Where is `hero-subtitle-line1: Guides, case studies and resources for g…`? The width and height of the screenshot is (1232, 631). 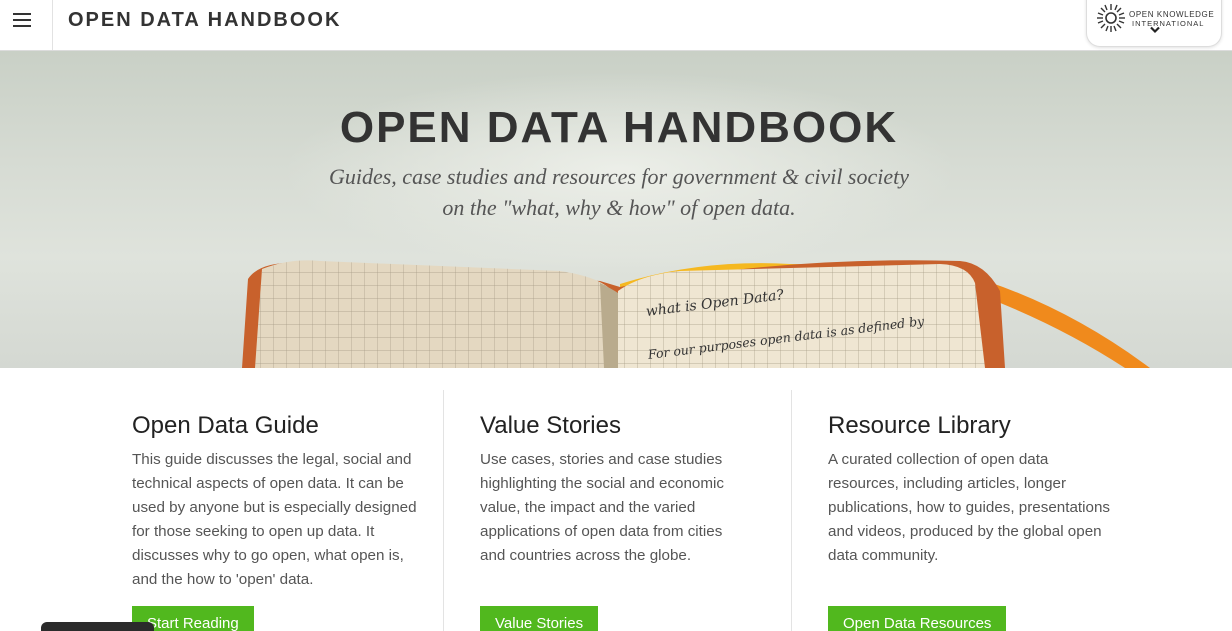 hero-subtitle-line1: Guides, case studies and resources for g… is located at coordinates (619, 176).